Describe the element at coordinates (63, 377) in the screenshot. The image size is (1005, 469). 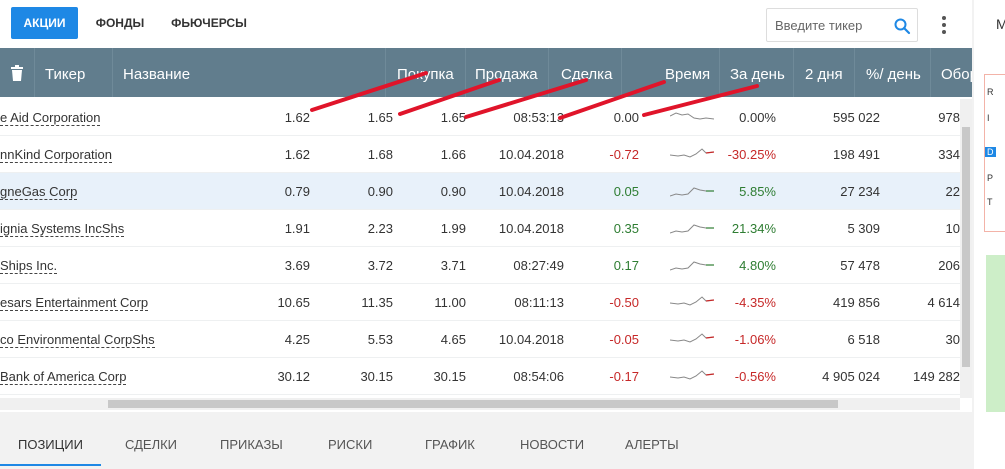
I see `instrument-name-link: Bank of America Corp` at that location.